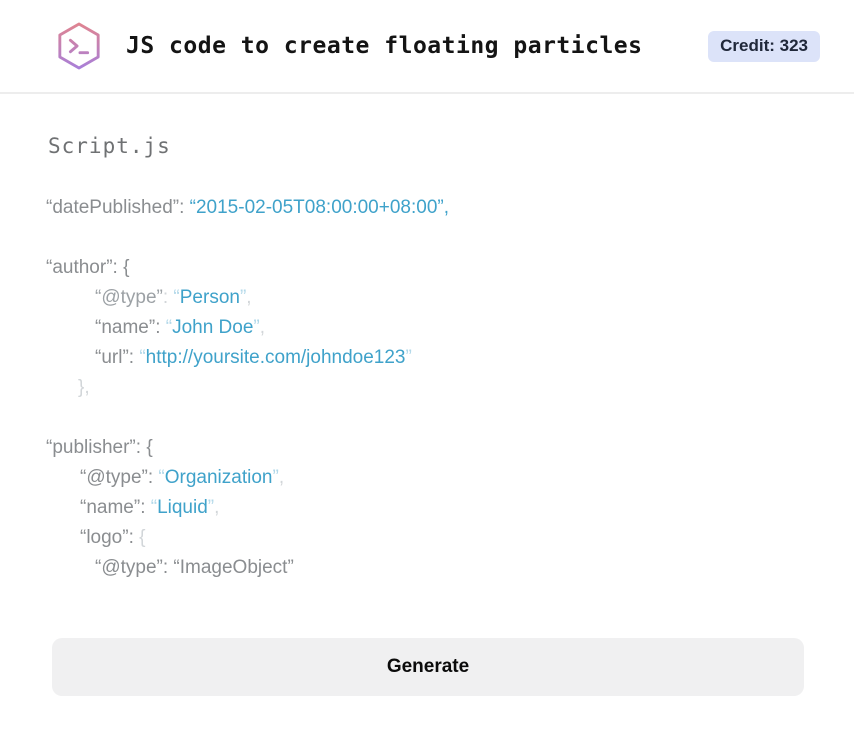 This screenshot has height=748, width=854. I want to click on file-name: Script.js, so click(109, 146).